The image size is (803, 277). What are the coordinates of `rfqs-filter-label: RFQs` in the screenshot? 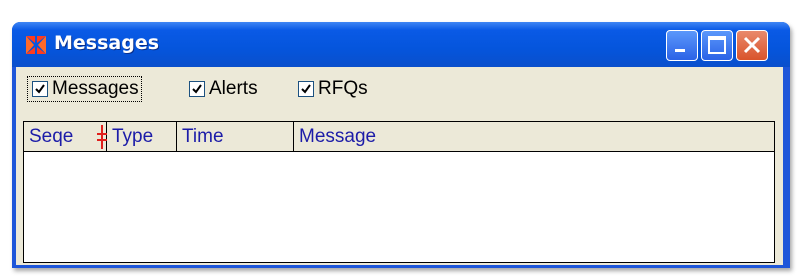 It's located at (343, 88).